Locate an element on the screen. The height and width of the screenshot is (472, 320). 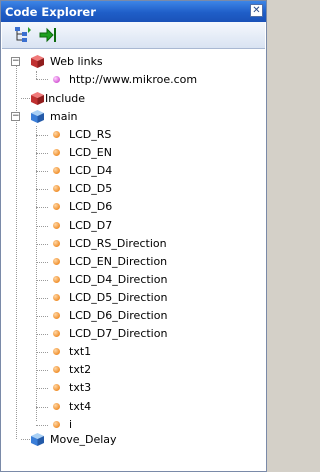
tree-node-label: Include is located at coordinates (65, 98).